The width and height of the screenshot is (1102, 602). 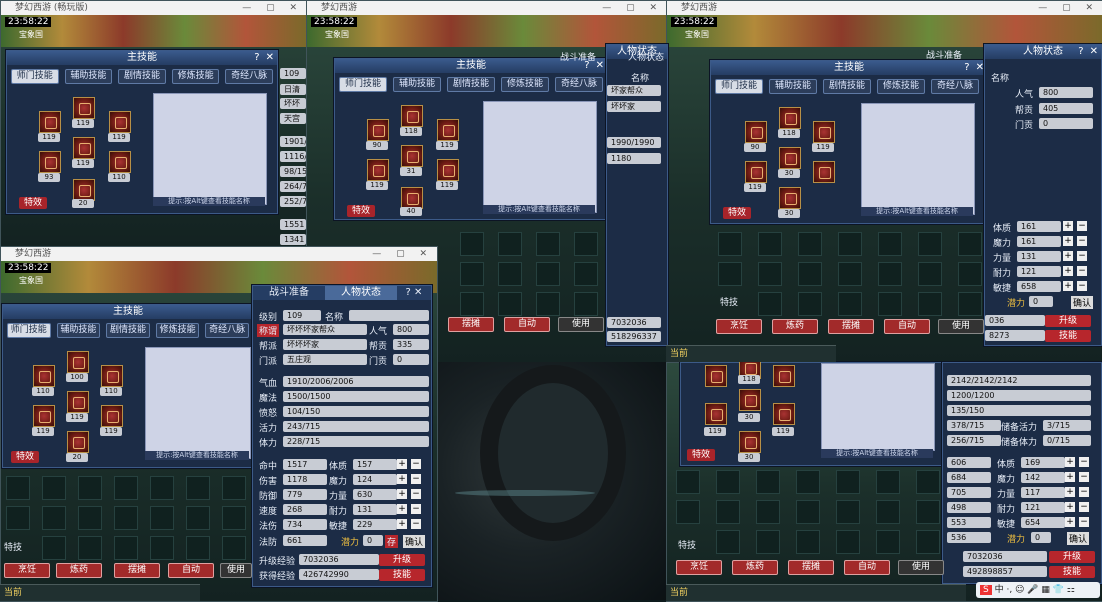 What do you see at coordinates (289, 293) in the screenshot?
I see `tab-battle-prep: 战斗准备` at bounding box center [289, 293].